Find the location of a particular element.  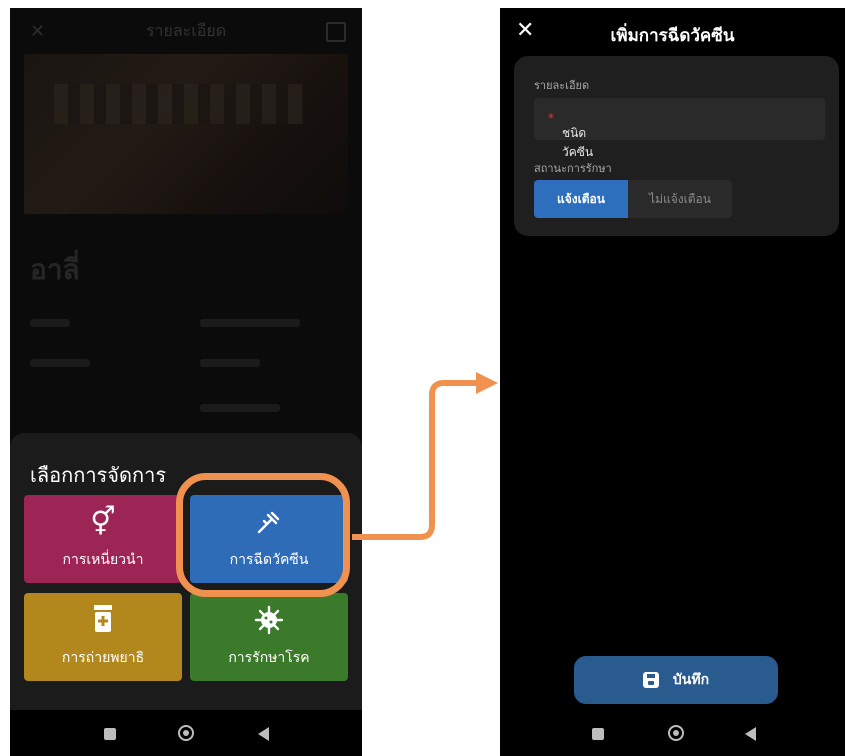

reminder-toggle: แจ้งเตือน ไม่แจ้งเตือน is located at coordinates (633, 199).